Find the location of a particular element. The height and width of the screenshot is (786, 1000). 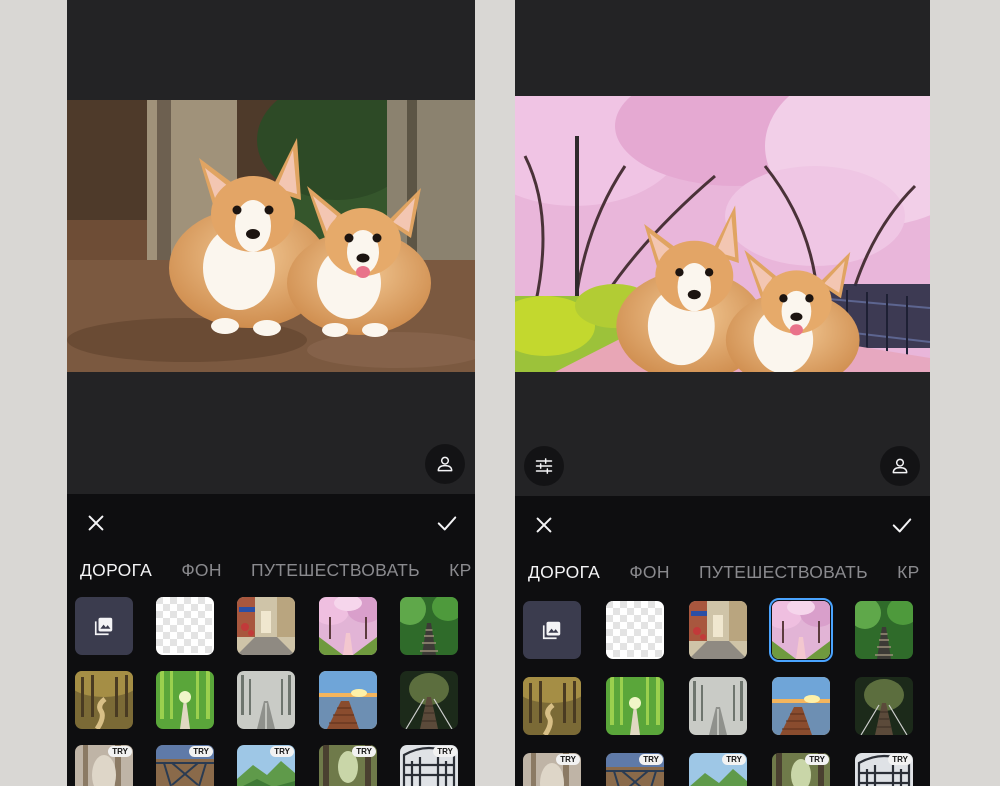

dogs-forest-image is located at coordinates (271, 236).